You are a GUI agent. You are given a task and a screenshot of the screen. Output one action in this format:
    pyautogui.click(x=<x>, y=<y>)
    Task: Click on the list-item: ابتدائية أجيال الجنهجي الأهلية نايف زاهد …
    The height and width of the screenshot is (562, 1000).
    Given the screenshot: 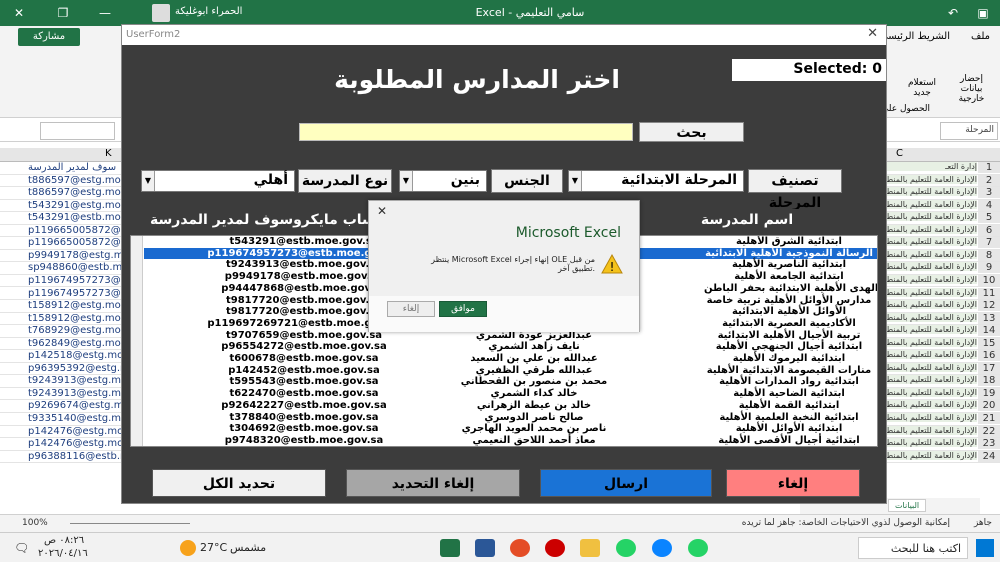 What is the action you would take?
    pyautogui.click(x=510, y=347)
    